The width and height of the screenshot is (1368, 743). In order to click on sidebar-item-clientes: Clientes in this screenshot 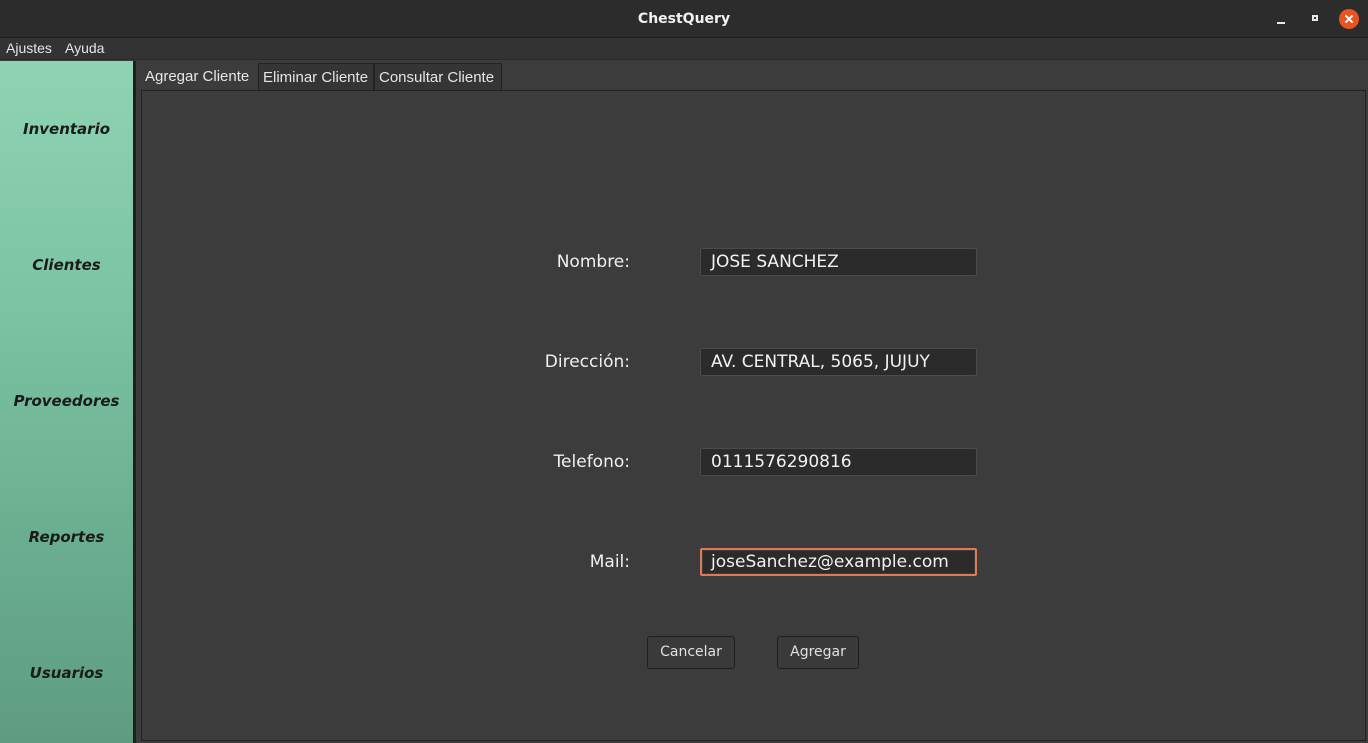, I will do `click(66, 265)`.